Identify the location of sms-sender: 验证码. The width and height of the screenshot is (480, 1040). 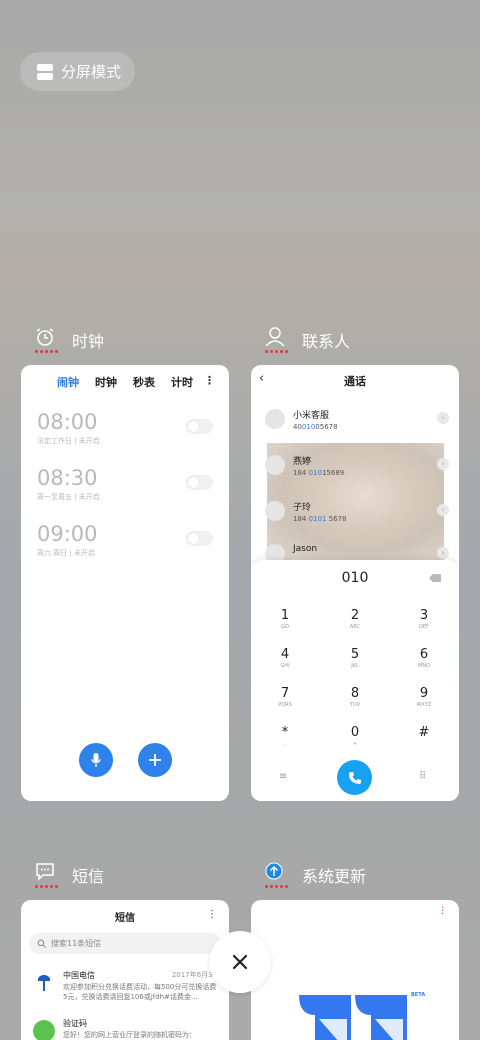
(75, 1023).